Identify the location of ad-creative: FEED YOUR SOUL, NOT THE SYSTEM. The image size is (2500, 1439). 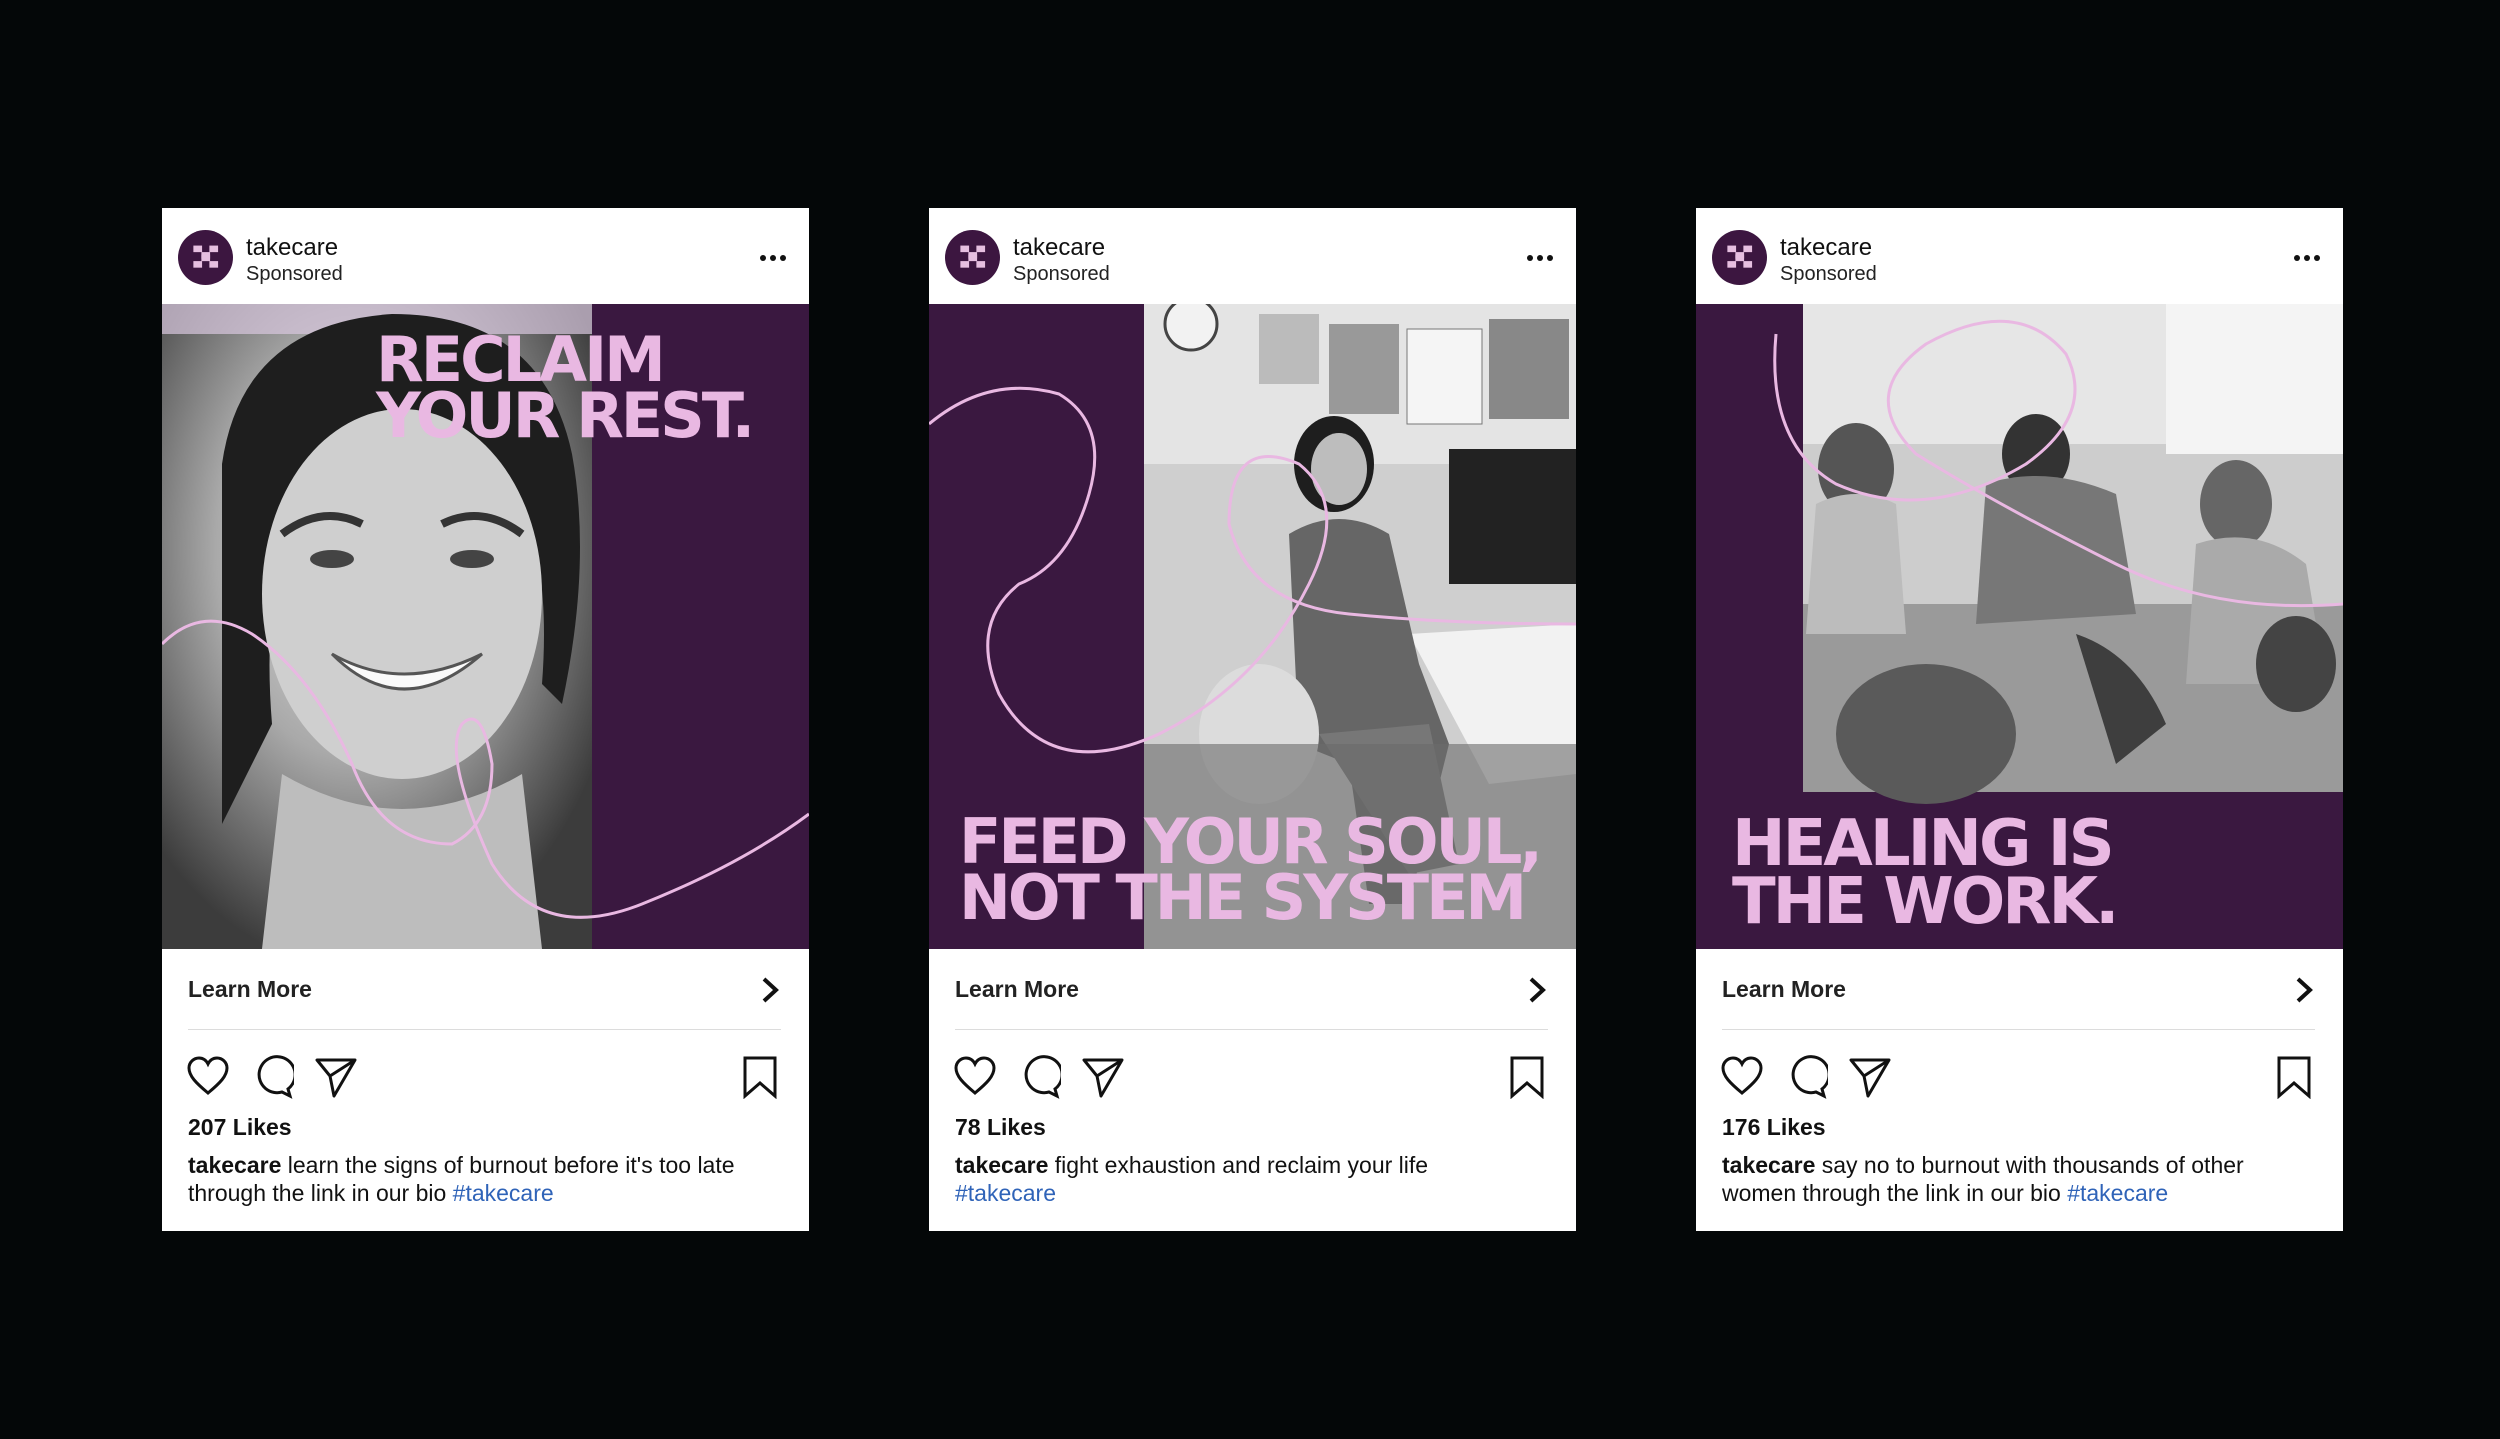
(1252, 626).